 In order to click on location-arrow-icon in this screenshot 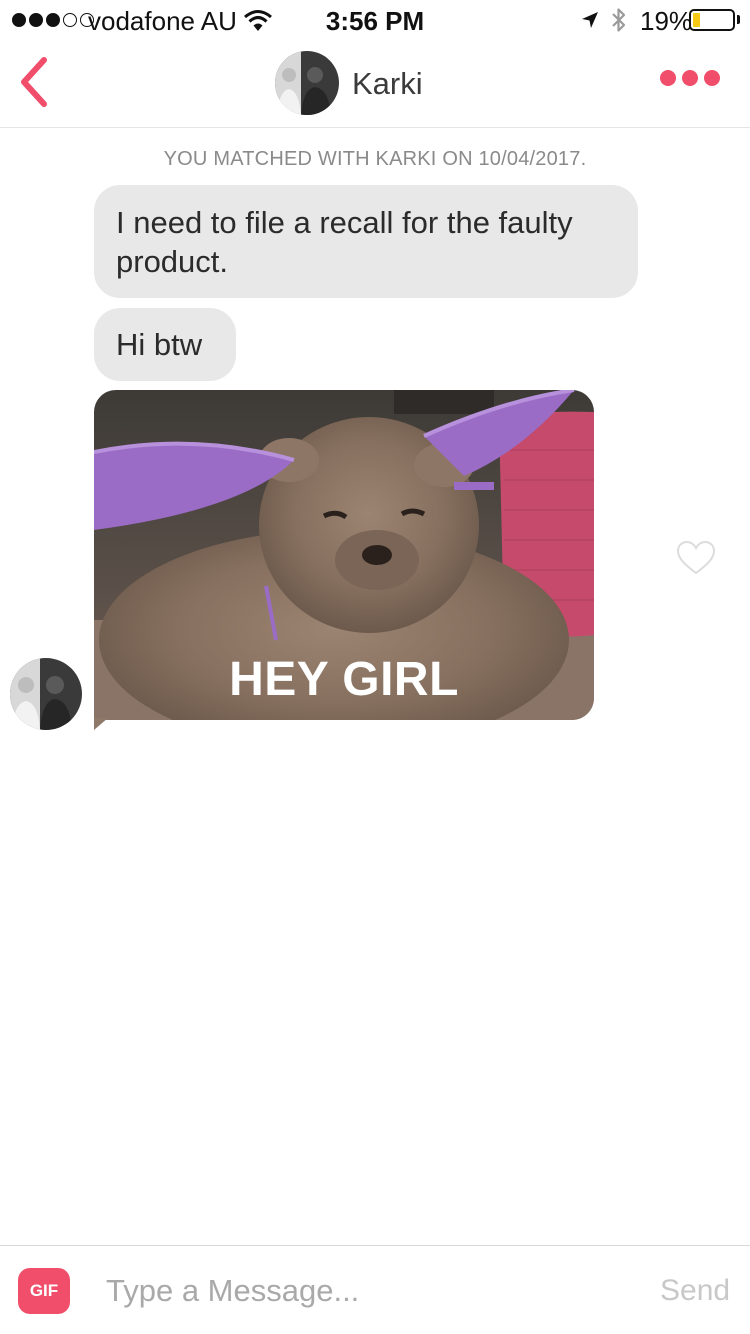, I will do `click(590, 20)`.